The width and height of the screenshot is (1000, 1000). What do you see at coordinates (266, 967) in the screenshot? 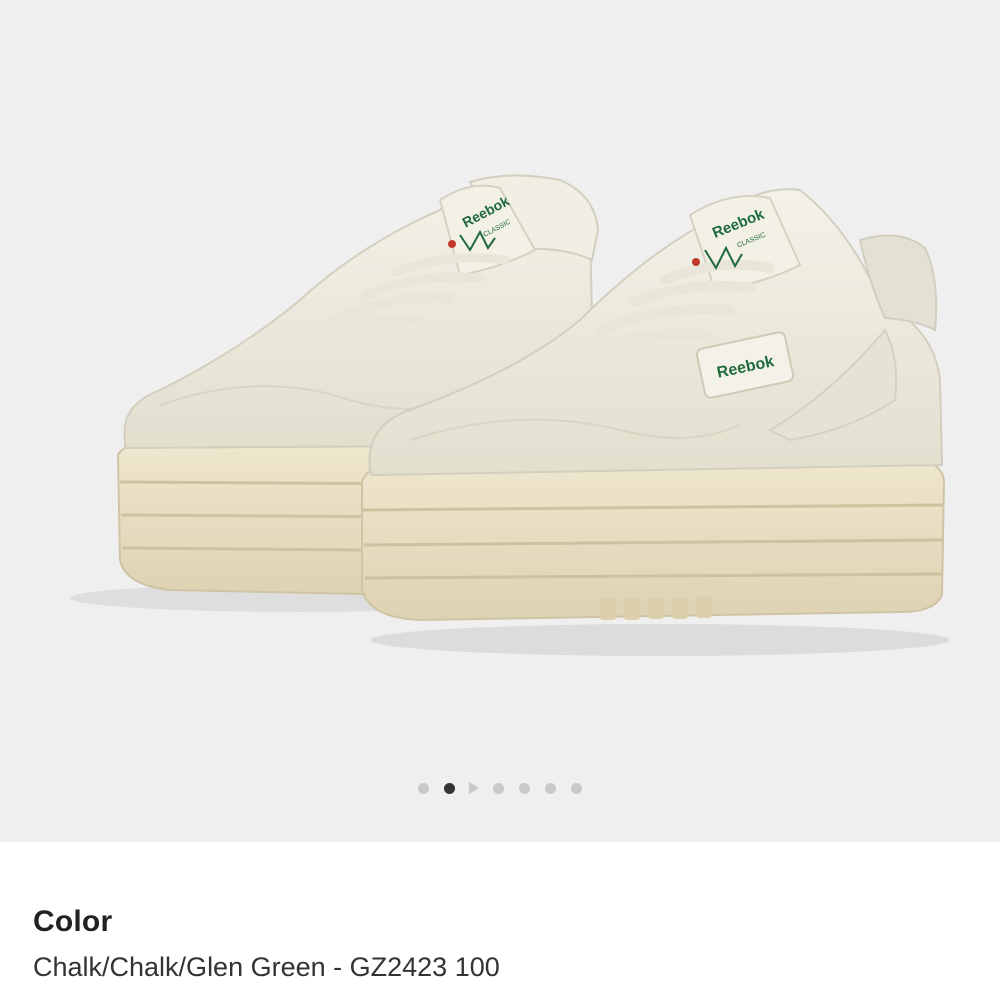
I see `color-value: Chalk/Chalk/Glen Green - GZ2423 100` at bounding box center [266, 967].